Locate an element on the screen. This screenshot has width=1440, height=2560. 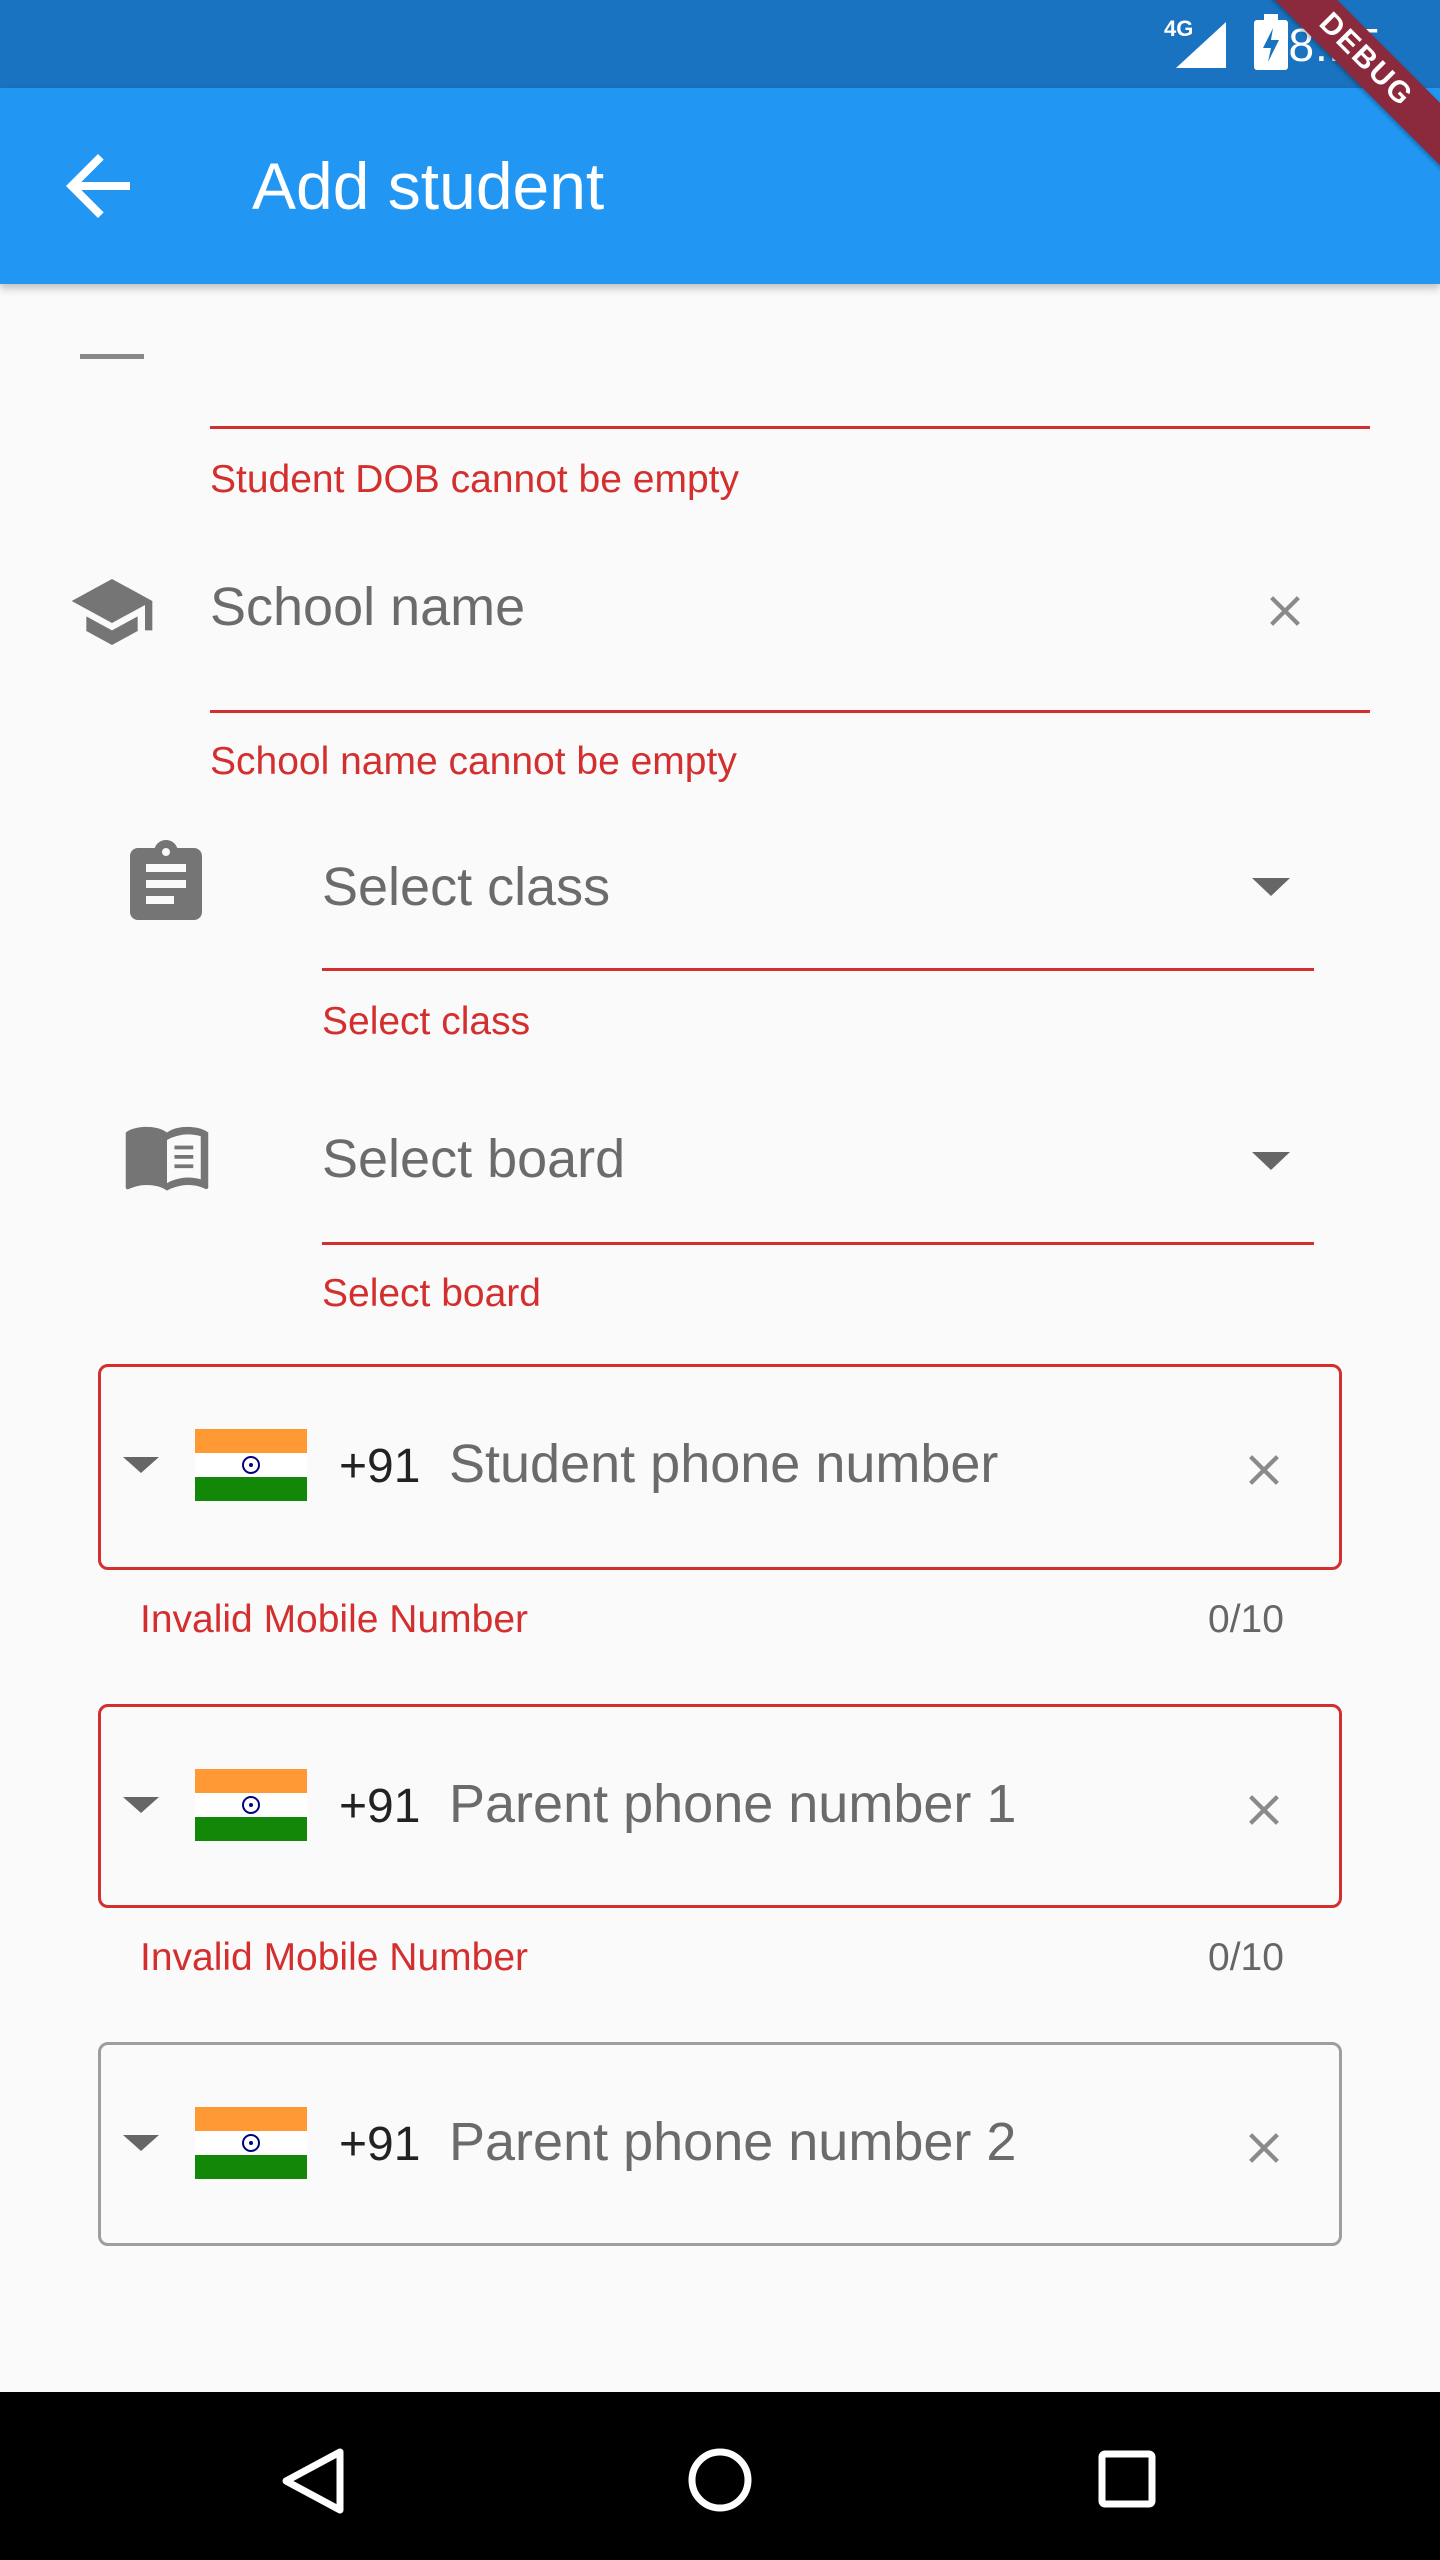
parent-phone-1-field: +91 Parent phone number 1 is located at coordinates (720, 1806).